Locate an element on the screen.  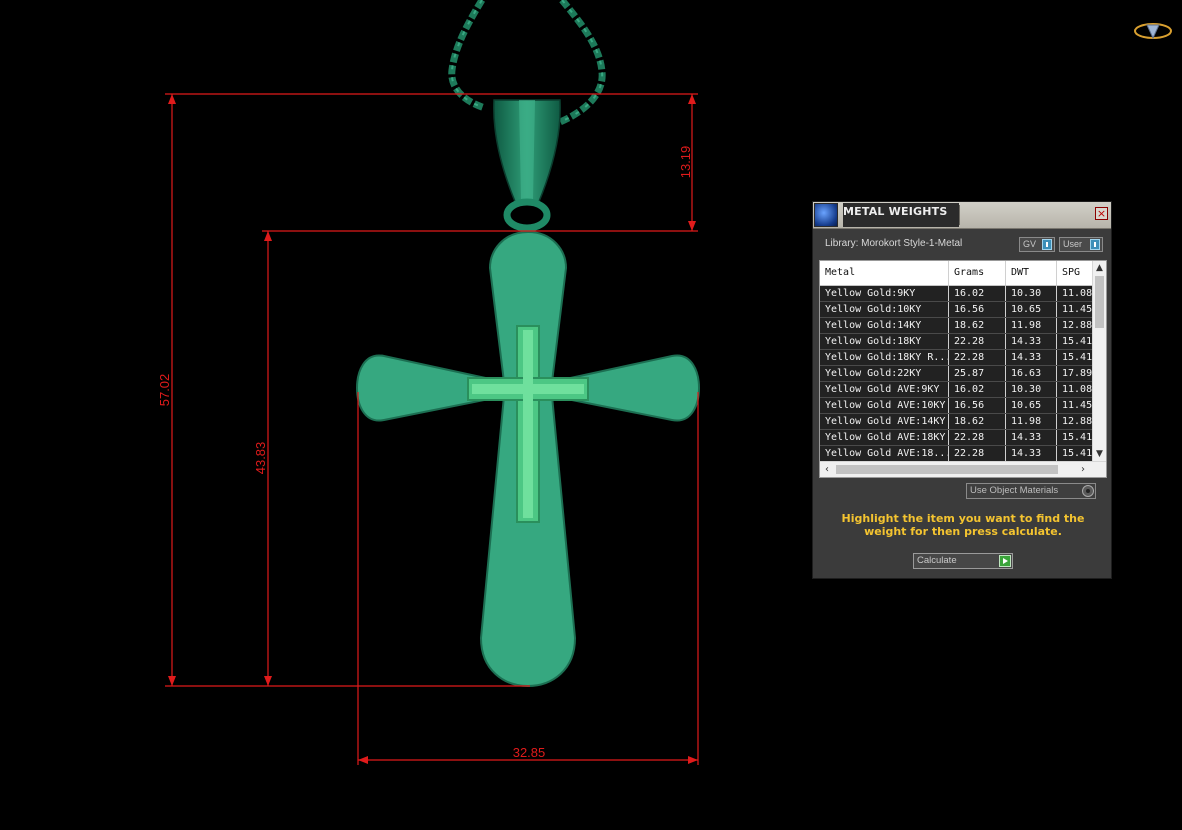
panel-title-container: METAL WEIGHTS is located at coordinates (901, 215).